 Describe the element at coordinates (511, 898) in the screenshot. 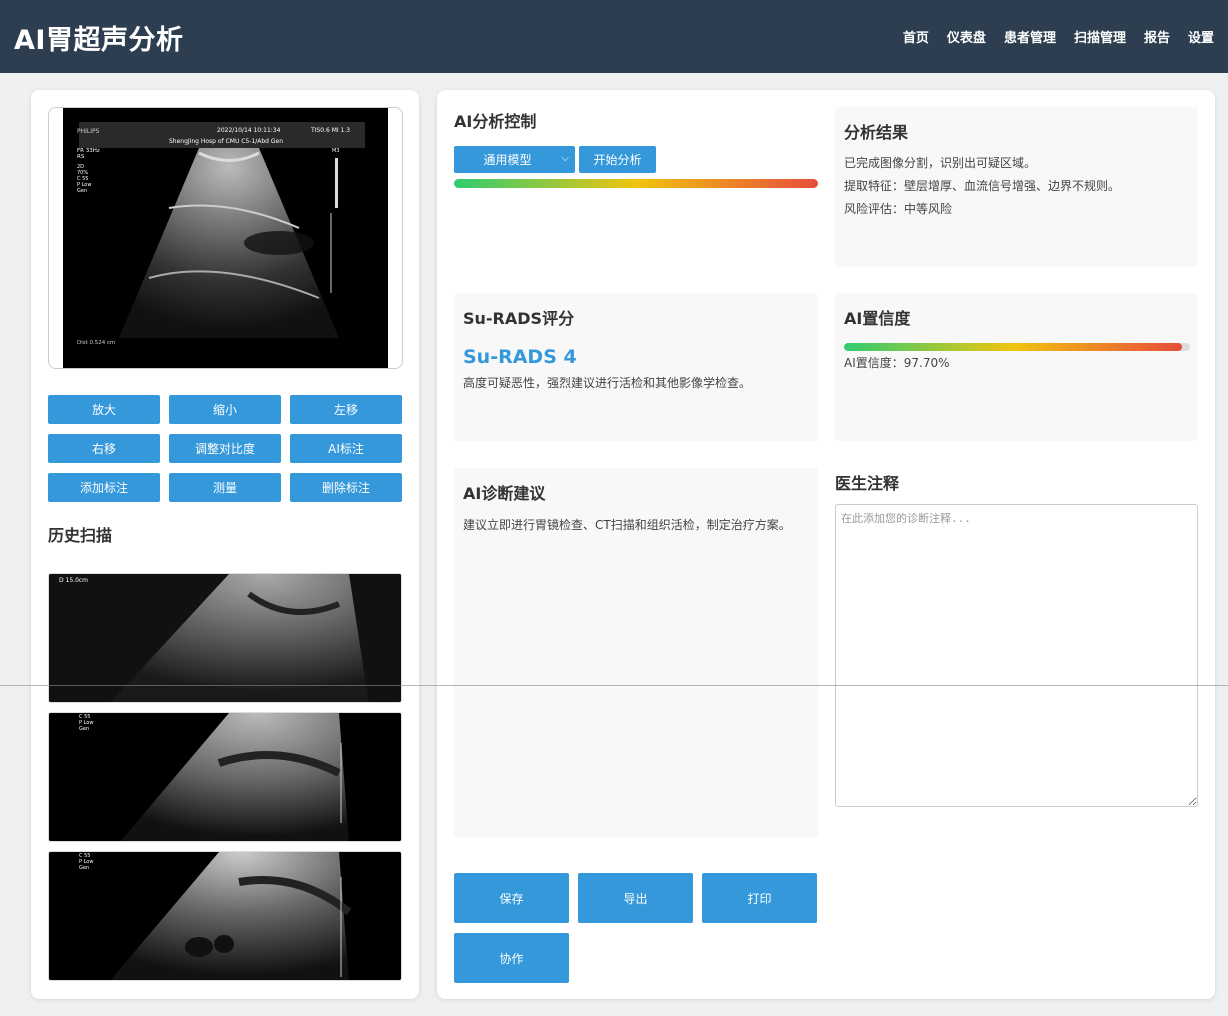

I see `save-button: 保存` at that location.